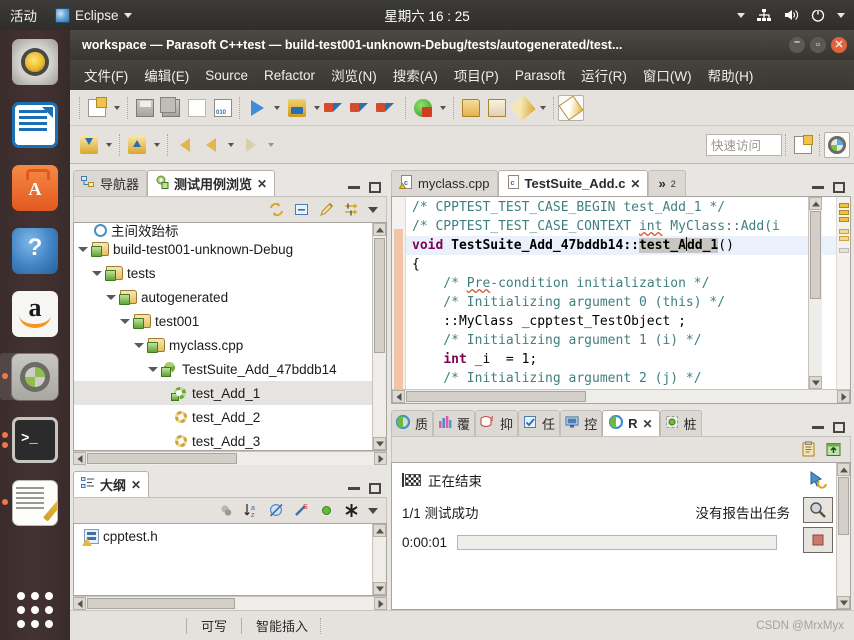 The height and width of the screenshot is (640, 854). I want to click on menu-help: 帮助(H), so click(731, 75).